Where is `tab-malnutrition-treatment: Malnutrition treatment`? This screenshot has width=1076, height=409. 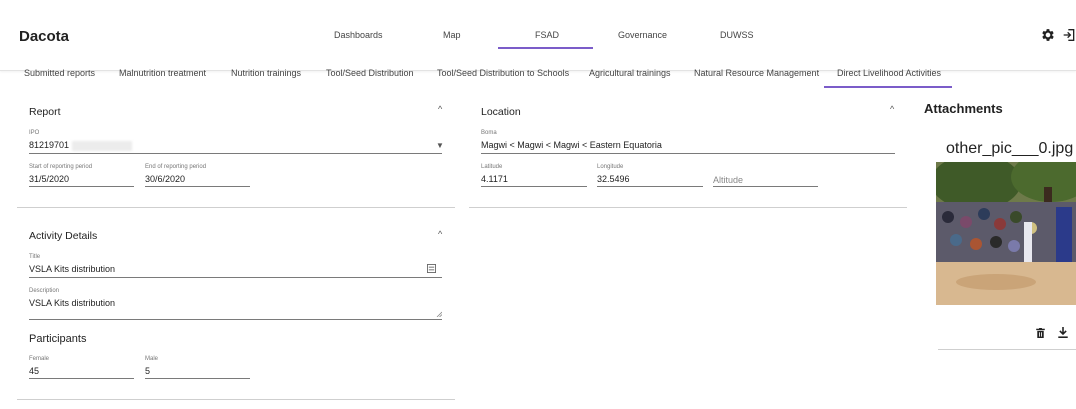
tab-malnutrition-treatment: Malnutrition treatment is located at coordinates (162, 73).